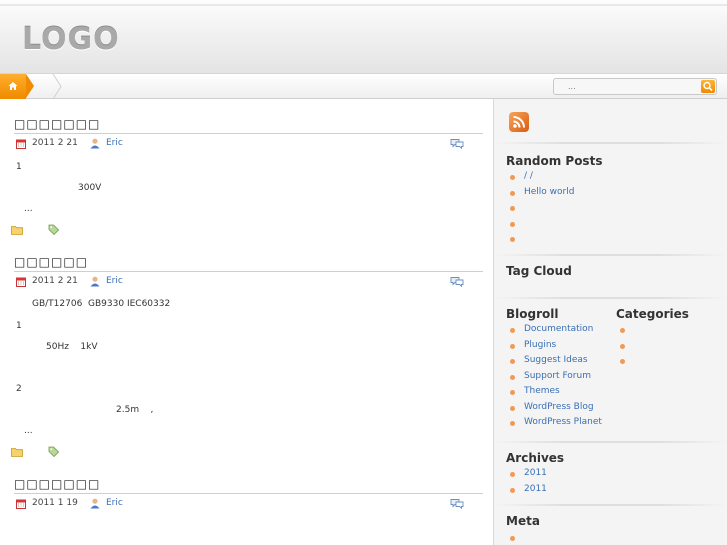 This screenshot has height=545, width=727. I want to click on list-item: Documentation, so click(561, 330).